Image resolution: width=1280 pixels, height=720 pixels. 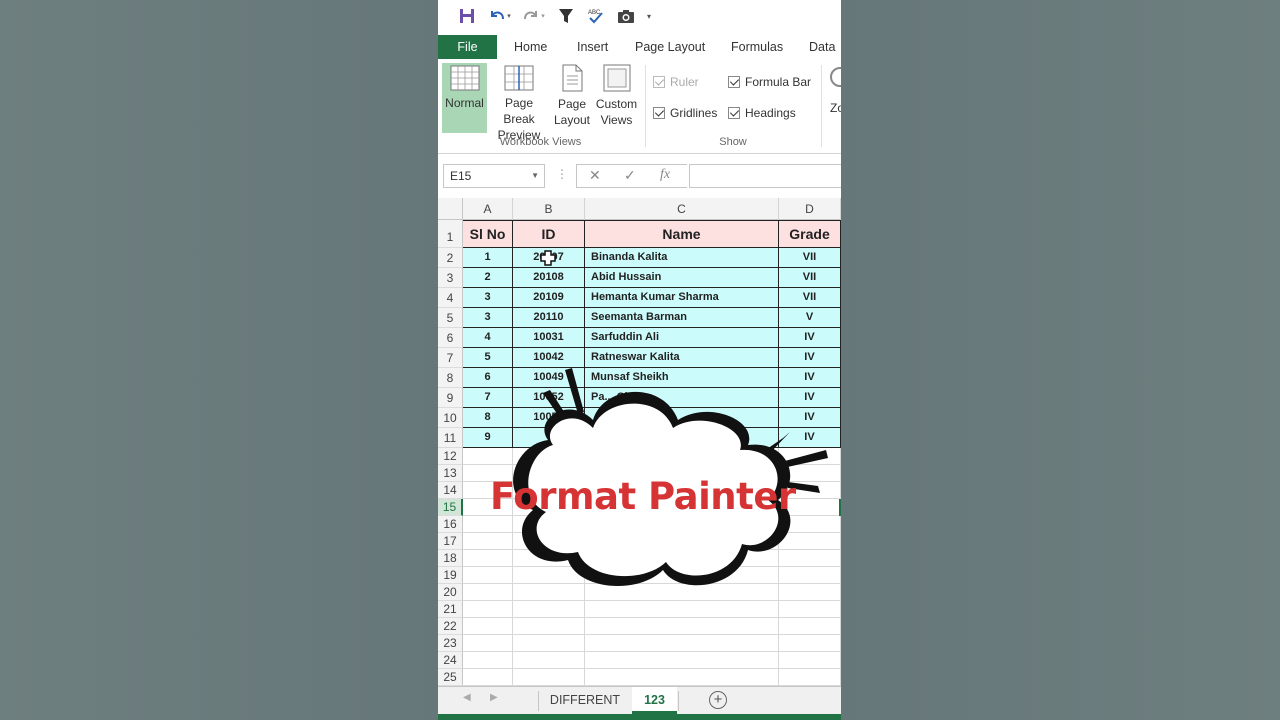 I want to click on header-cell: Sl No, so click(x=488, y=234).